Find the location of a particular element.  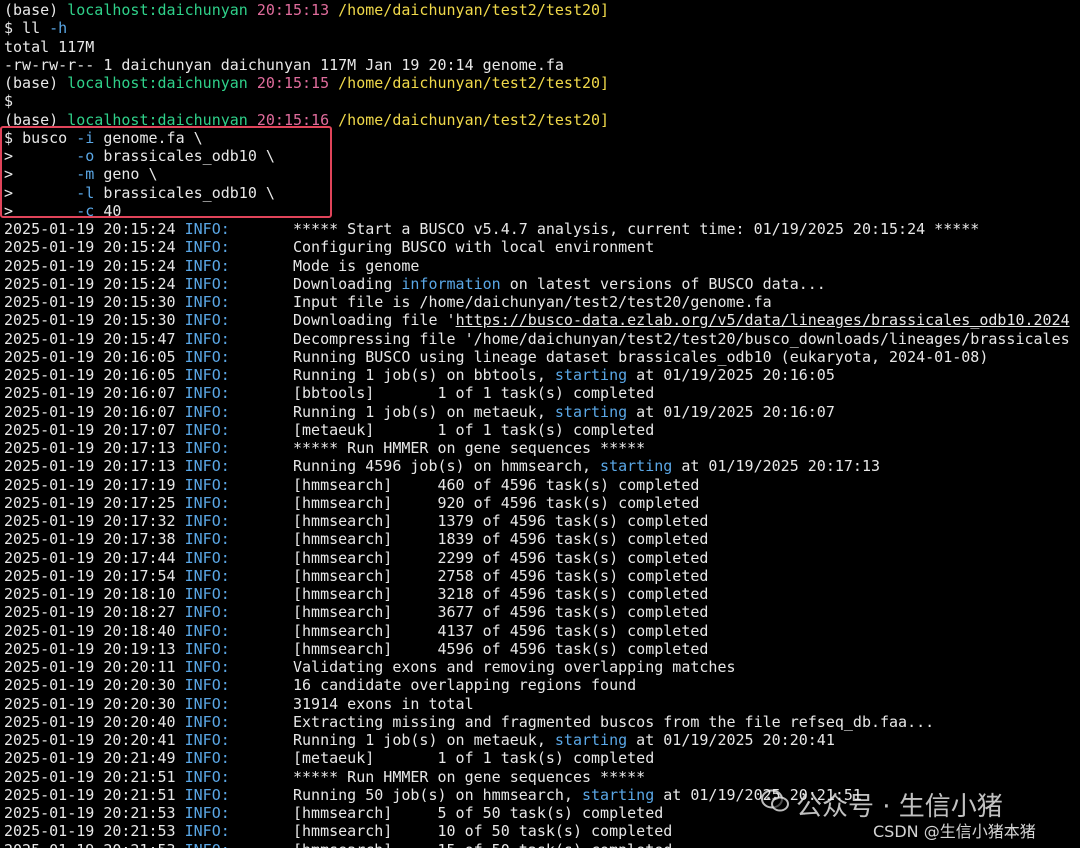

log-timestamp: 2025-01-19 20:15:30 is located at coordinates (90, 320).